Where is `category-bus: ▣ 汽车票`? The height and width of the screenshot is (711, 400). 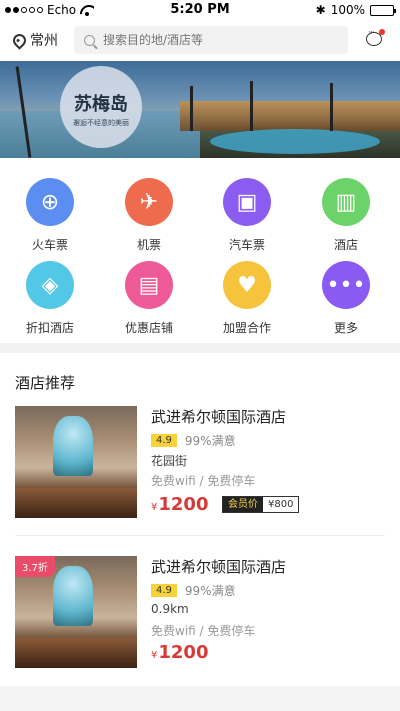 category-bus: ▣ 汽车票 is located at coordinates (247, 215).